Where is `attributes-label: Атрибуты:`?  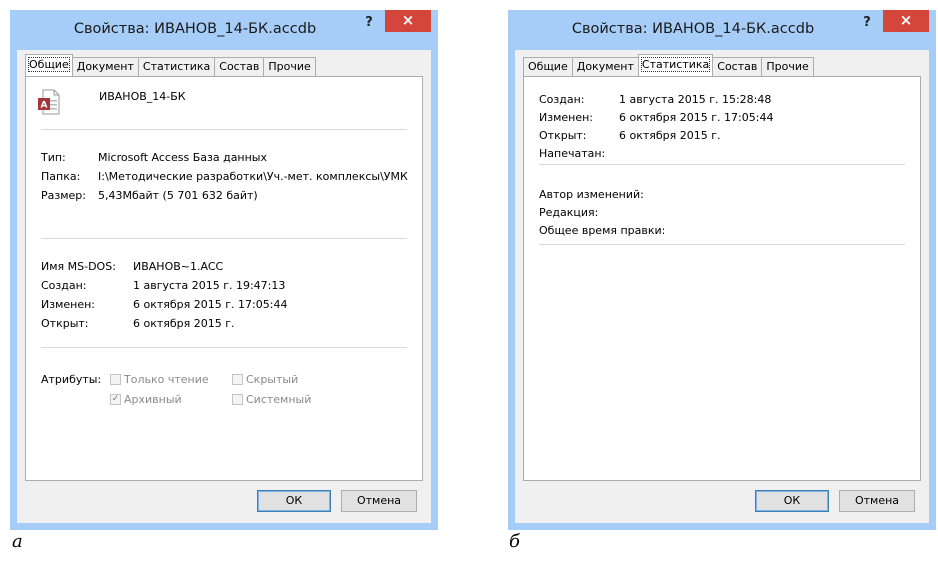 attributes-label: Атрибуты: is located at coordinates (71, 379).